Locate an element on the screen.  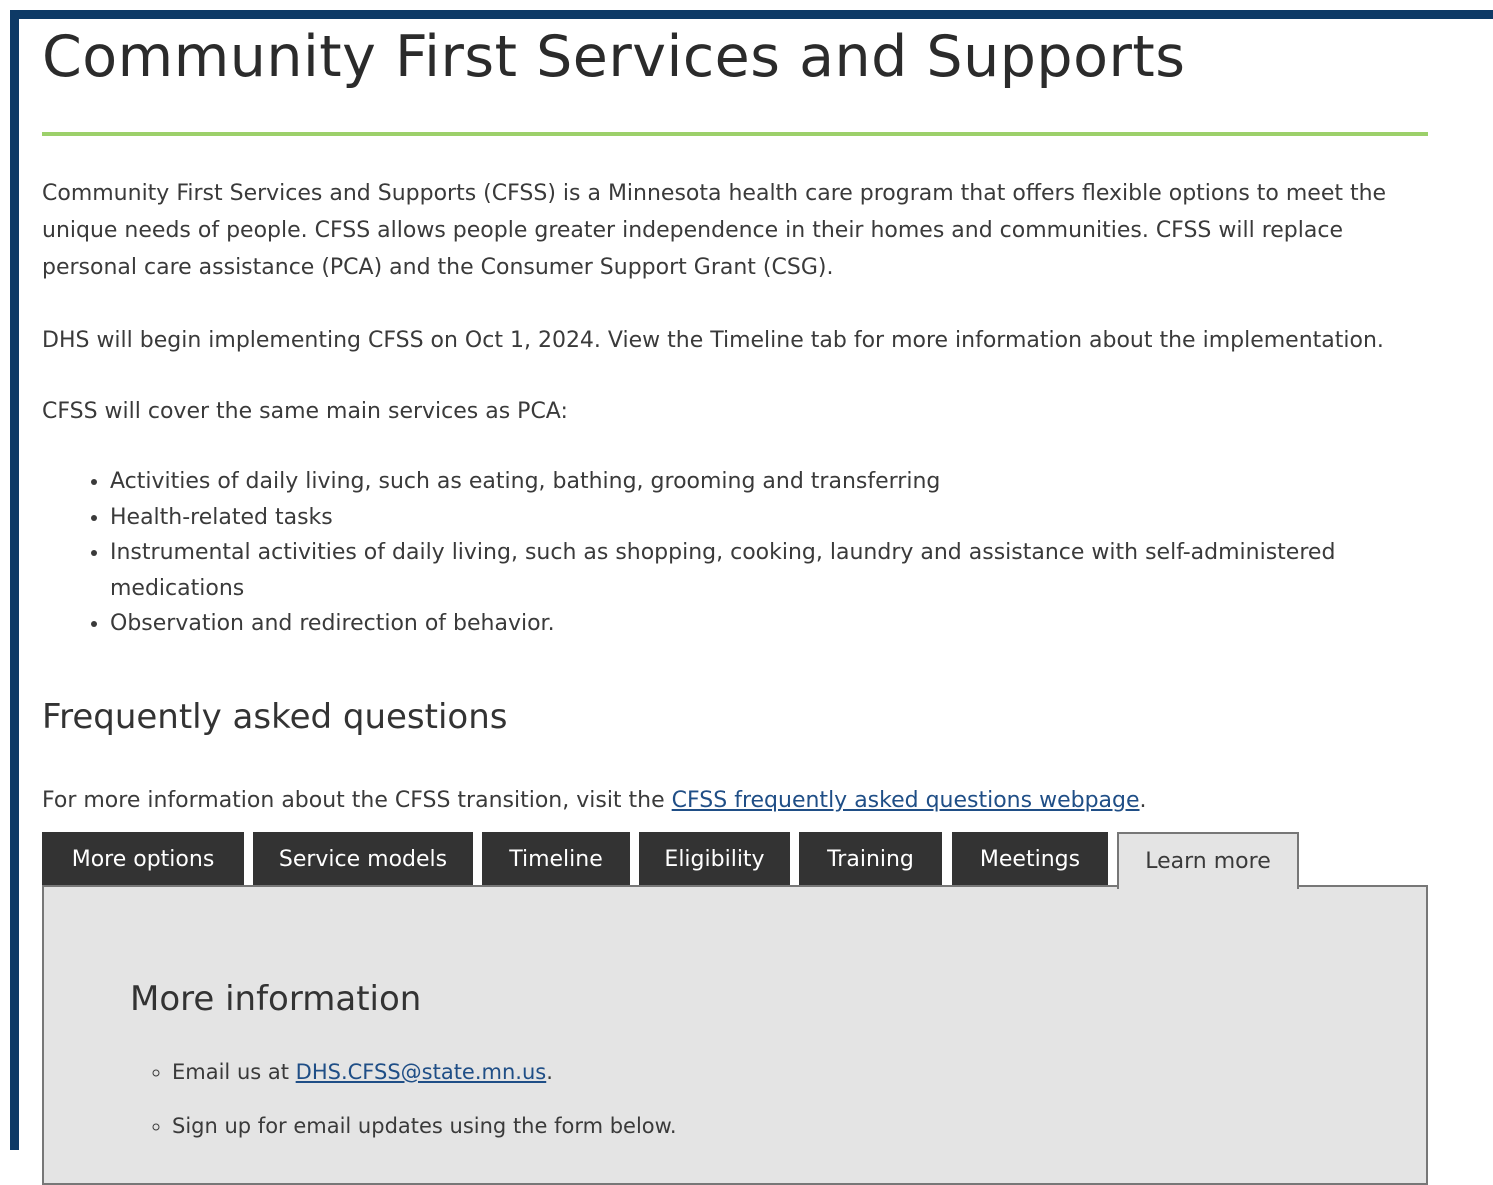
email-prefix: Email us at is located at coordinates (234, 1072).